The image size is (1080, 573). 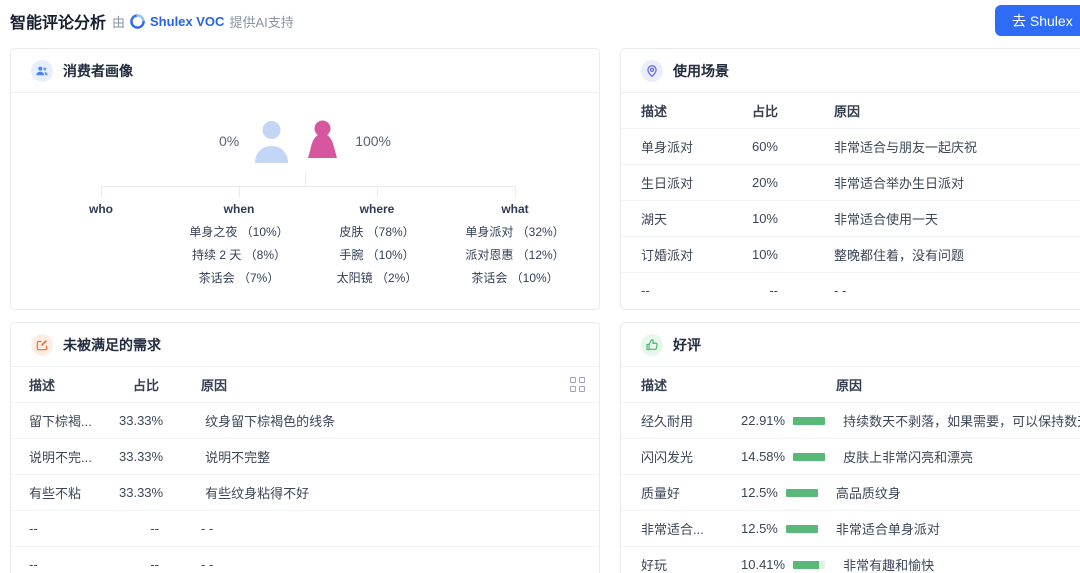 I want to click on cell-reason: 纹身留下棕褐色的线条, so click(x=270, y=421).